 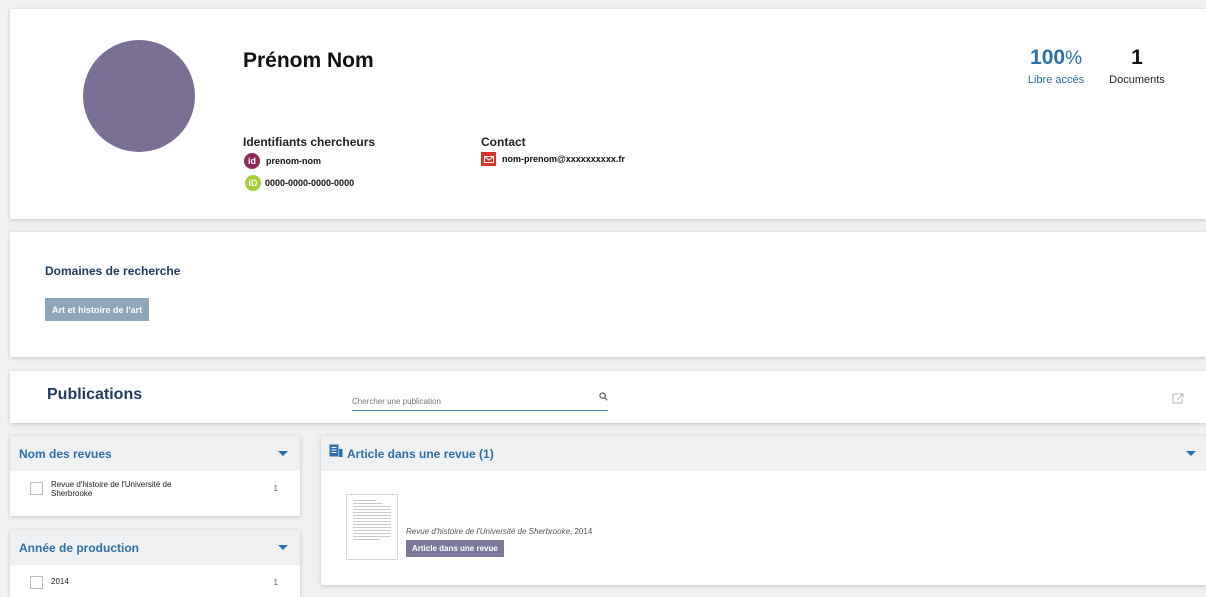 I want to click on avatar, so click(x=139, y=96).